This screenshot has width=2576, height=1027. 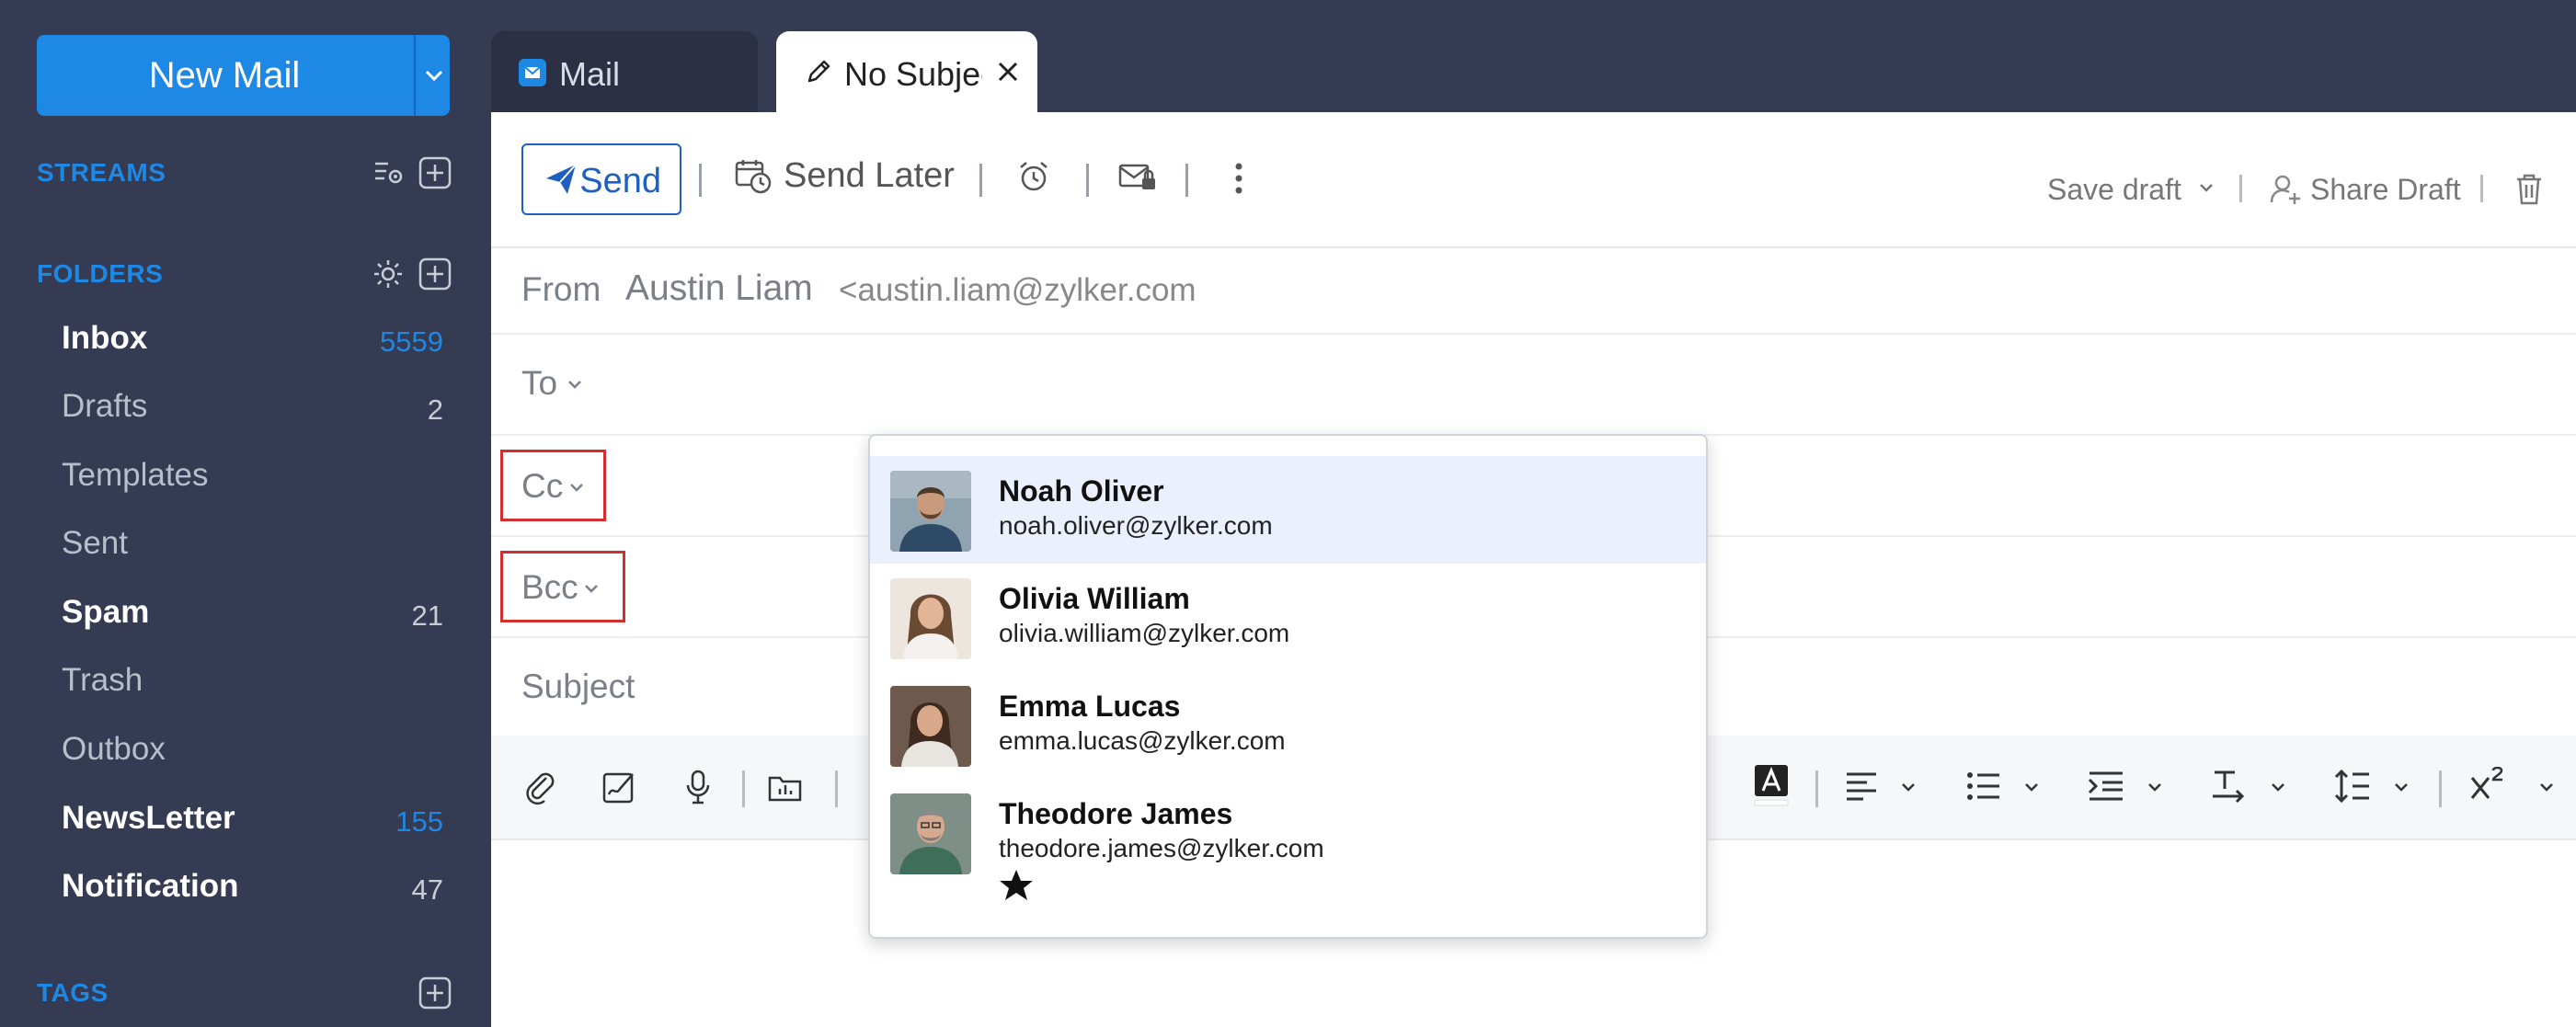 I want to click on line-spacing-icon, so click(x=2353, y=787).